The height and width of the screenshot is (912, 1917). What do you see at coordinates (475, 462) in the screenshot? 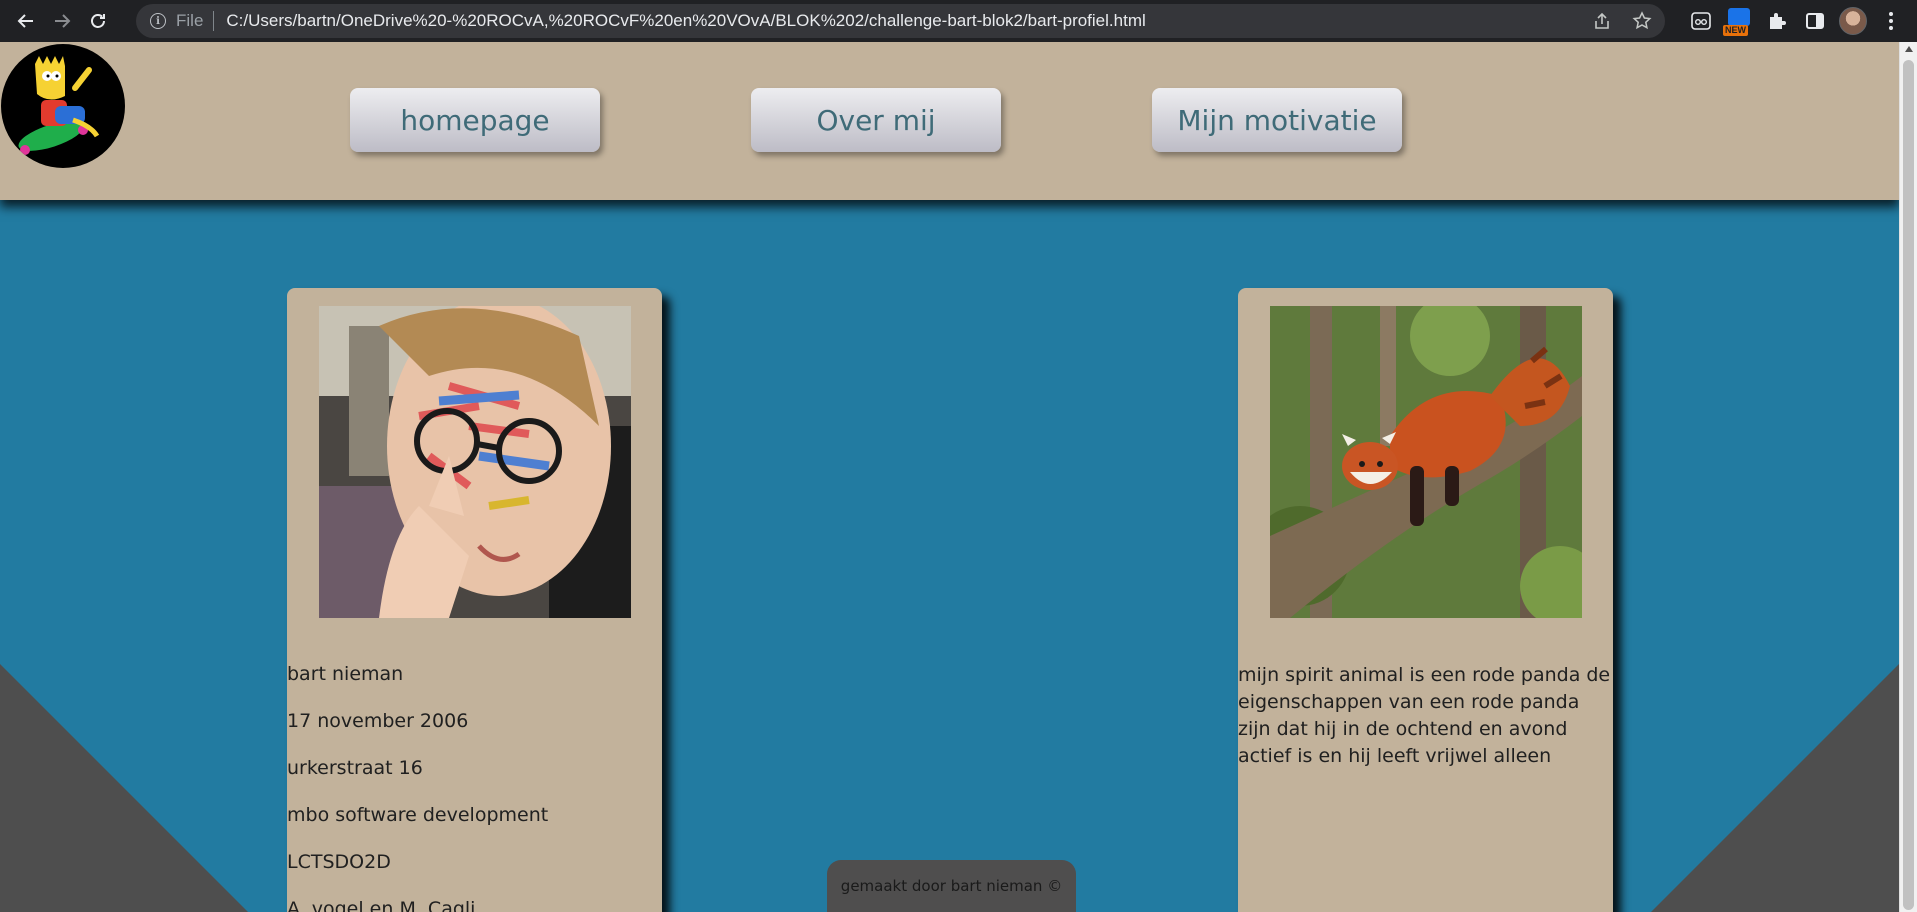
I see `profile-photo` at bounding box center [475, 462].